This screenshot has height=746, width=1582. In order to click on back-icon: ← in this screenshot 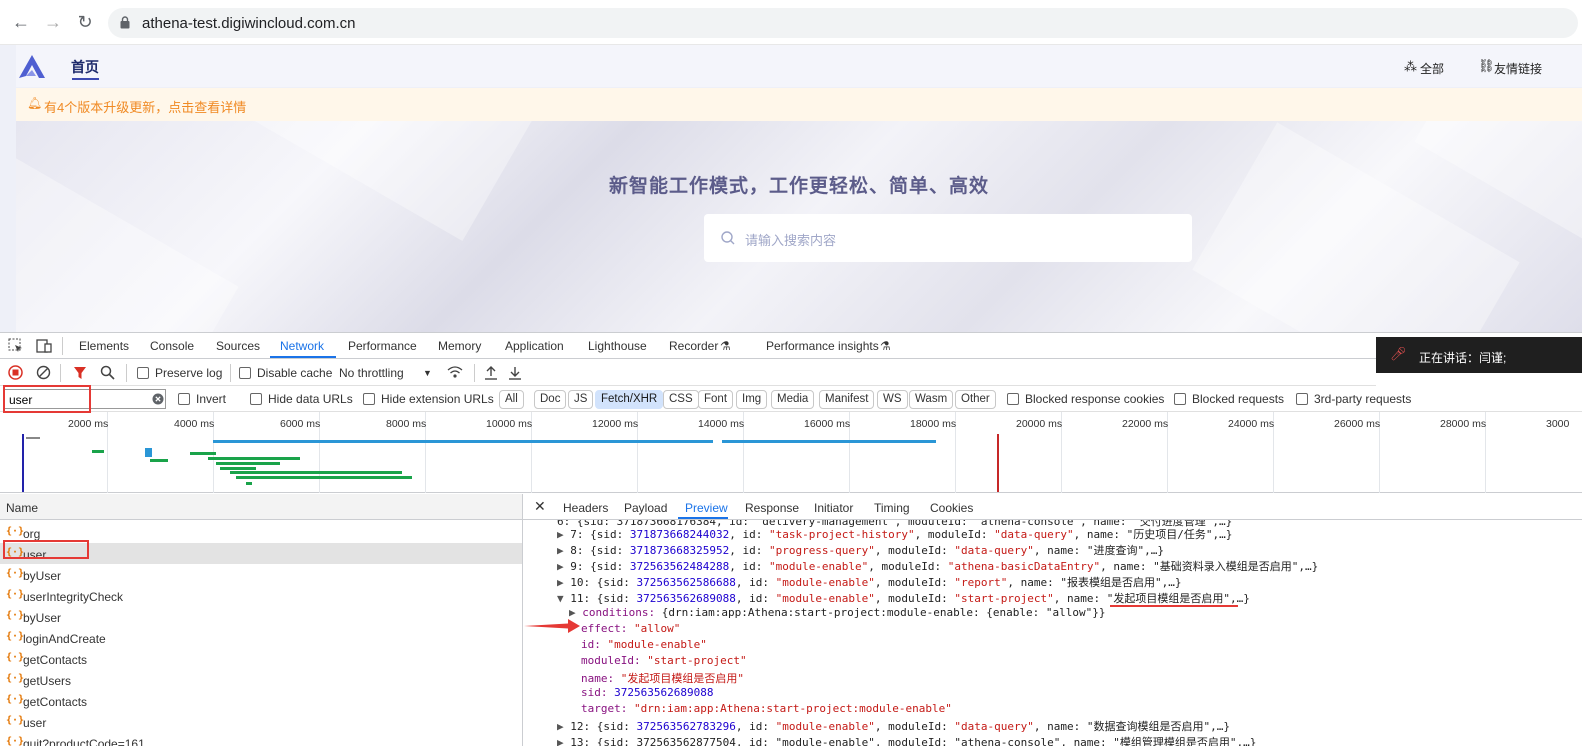, I will do `click(21, 22)`.